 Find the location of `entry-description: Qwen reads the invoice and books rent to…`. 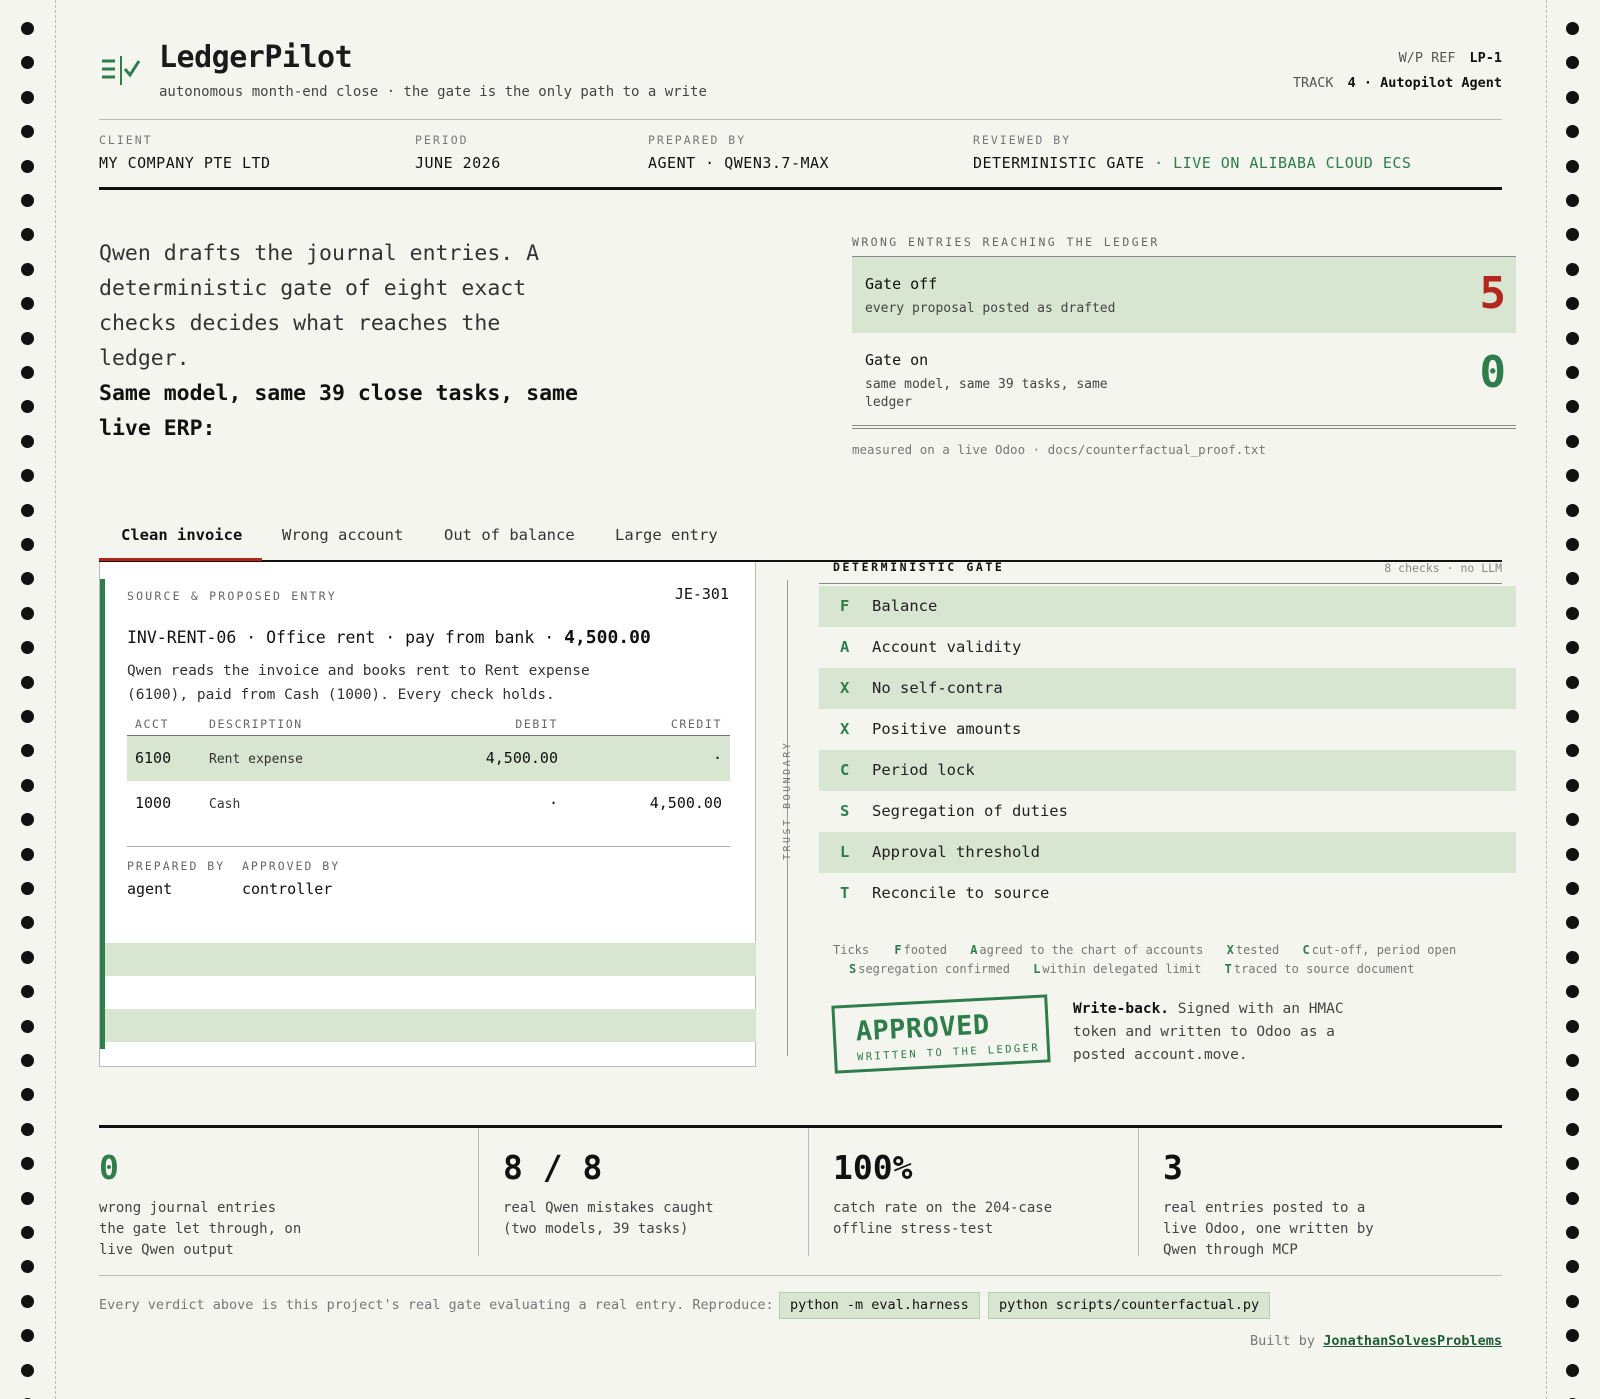

entry-description: Qwen reads the invoice and books rent to… is located at coordinates (358, 683).